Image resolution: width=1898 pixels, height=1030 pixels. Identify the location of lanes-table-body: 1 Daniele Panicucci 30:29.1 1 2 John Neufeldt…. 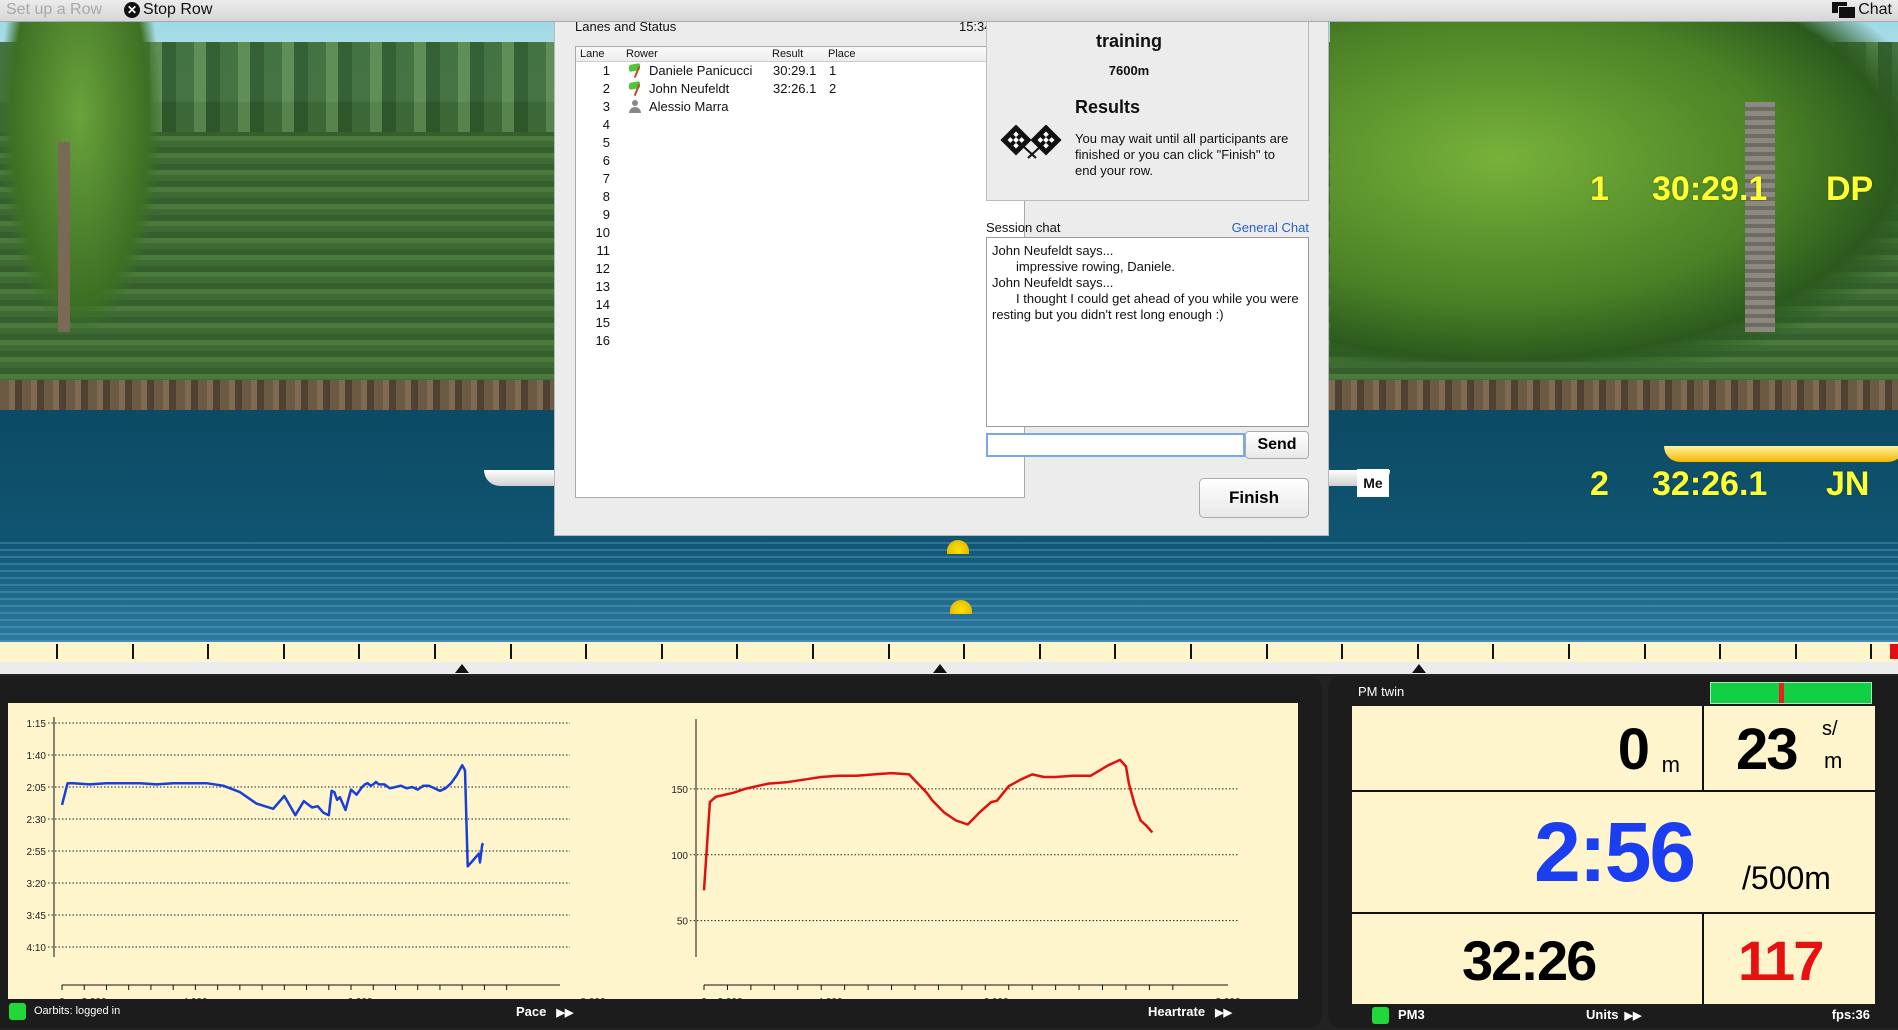
(800, 206).